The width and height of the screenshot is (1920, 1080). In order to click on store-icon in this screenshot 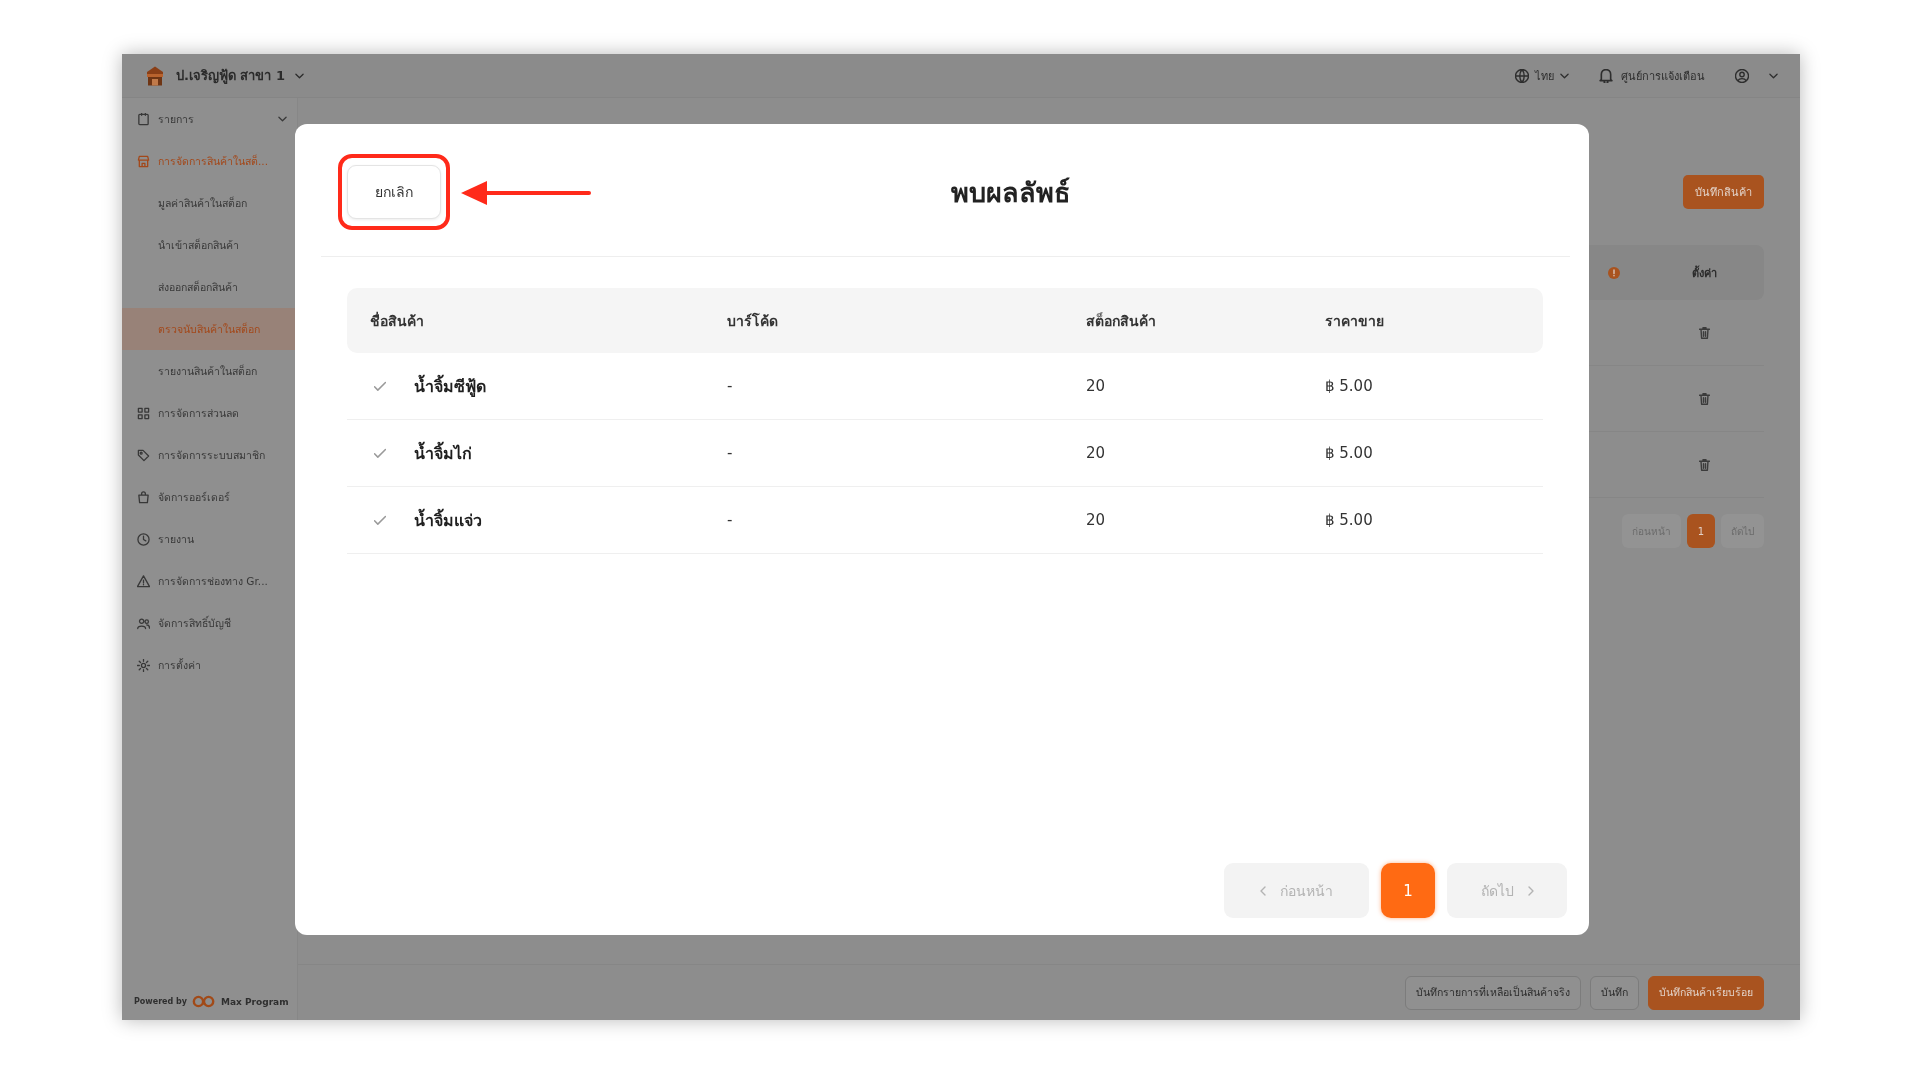, I will do `click(143, 161)`.